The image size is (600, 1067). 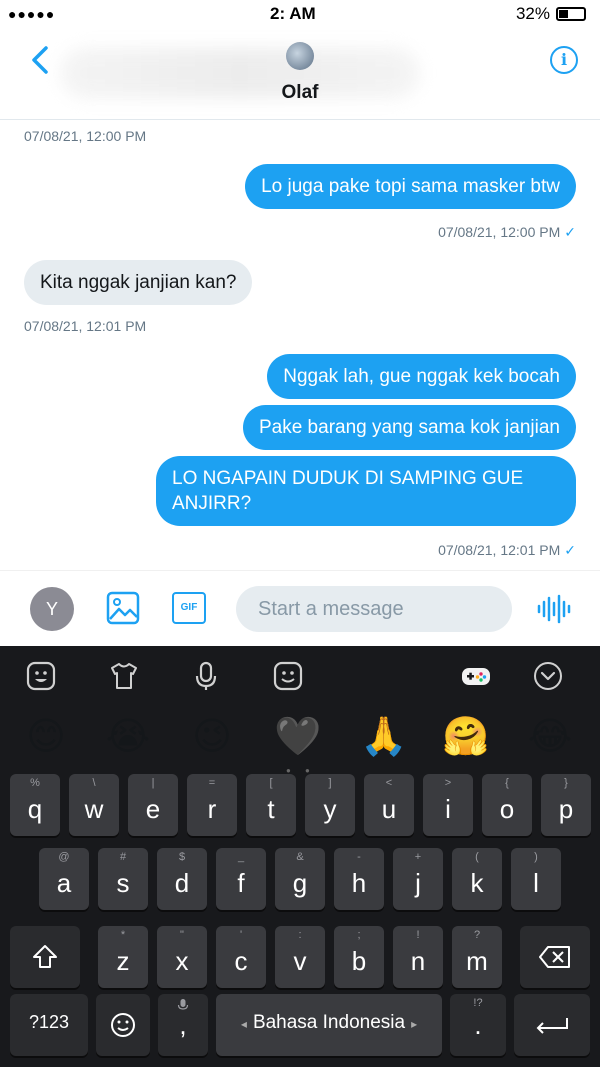 I want to click on shift-key, so click(x=45, y=957).